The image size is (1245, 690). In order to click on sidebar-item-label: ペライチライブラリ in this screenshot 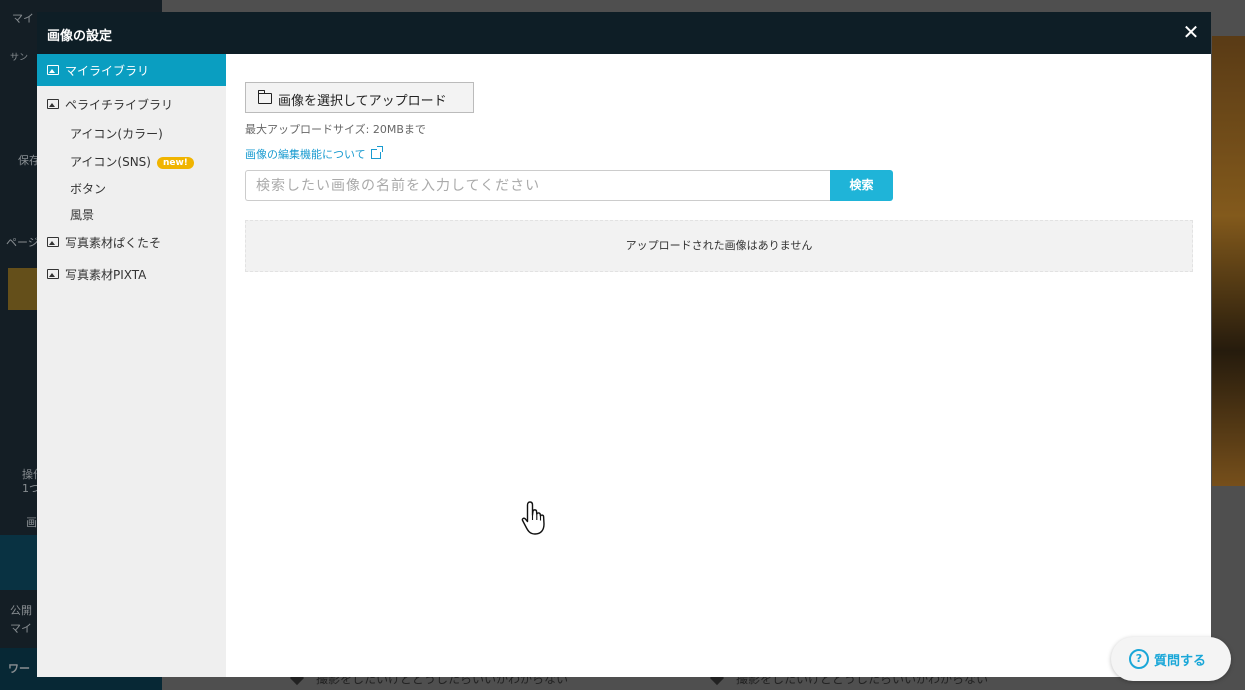, I will do `click(119, 105)`.